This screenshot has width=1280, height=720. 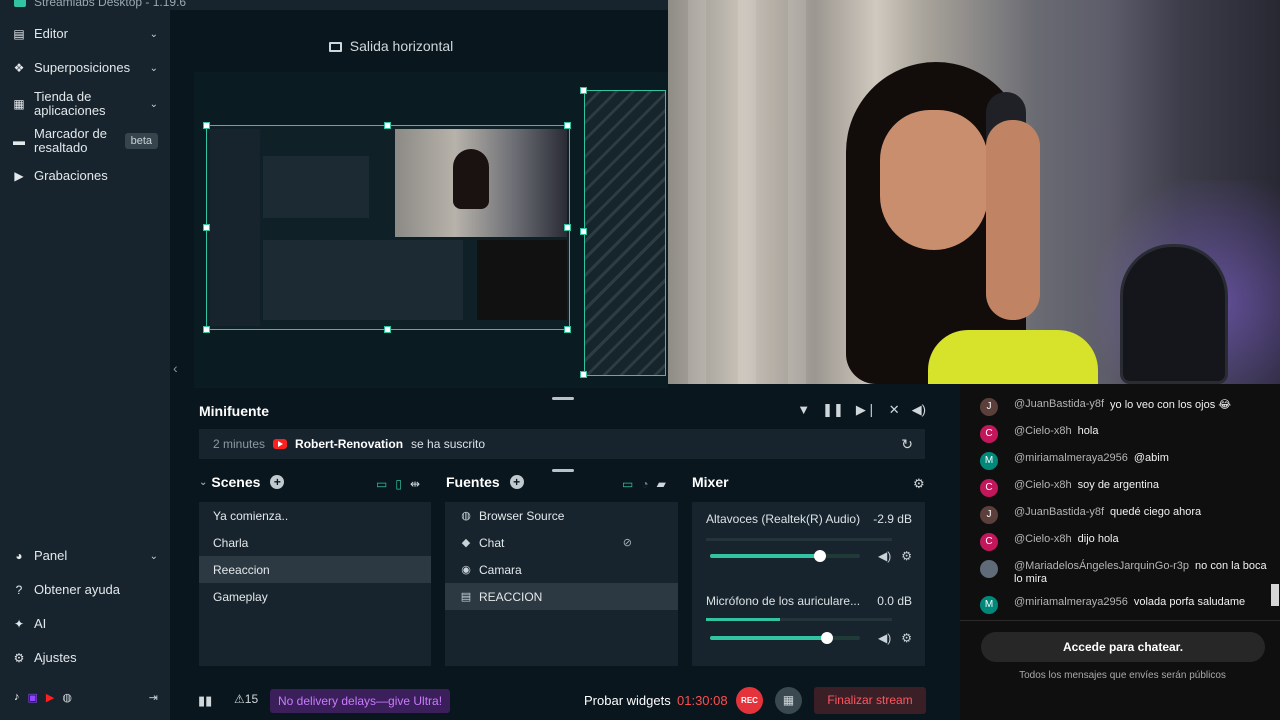 I want to click on sidebar-item-overlays: ❖ Superposiciones ⌄, so click(x=85, y=68).